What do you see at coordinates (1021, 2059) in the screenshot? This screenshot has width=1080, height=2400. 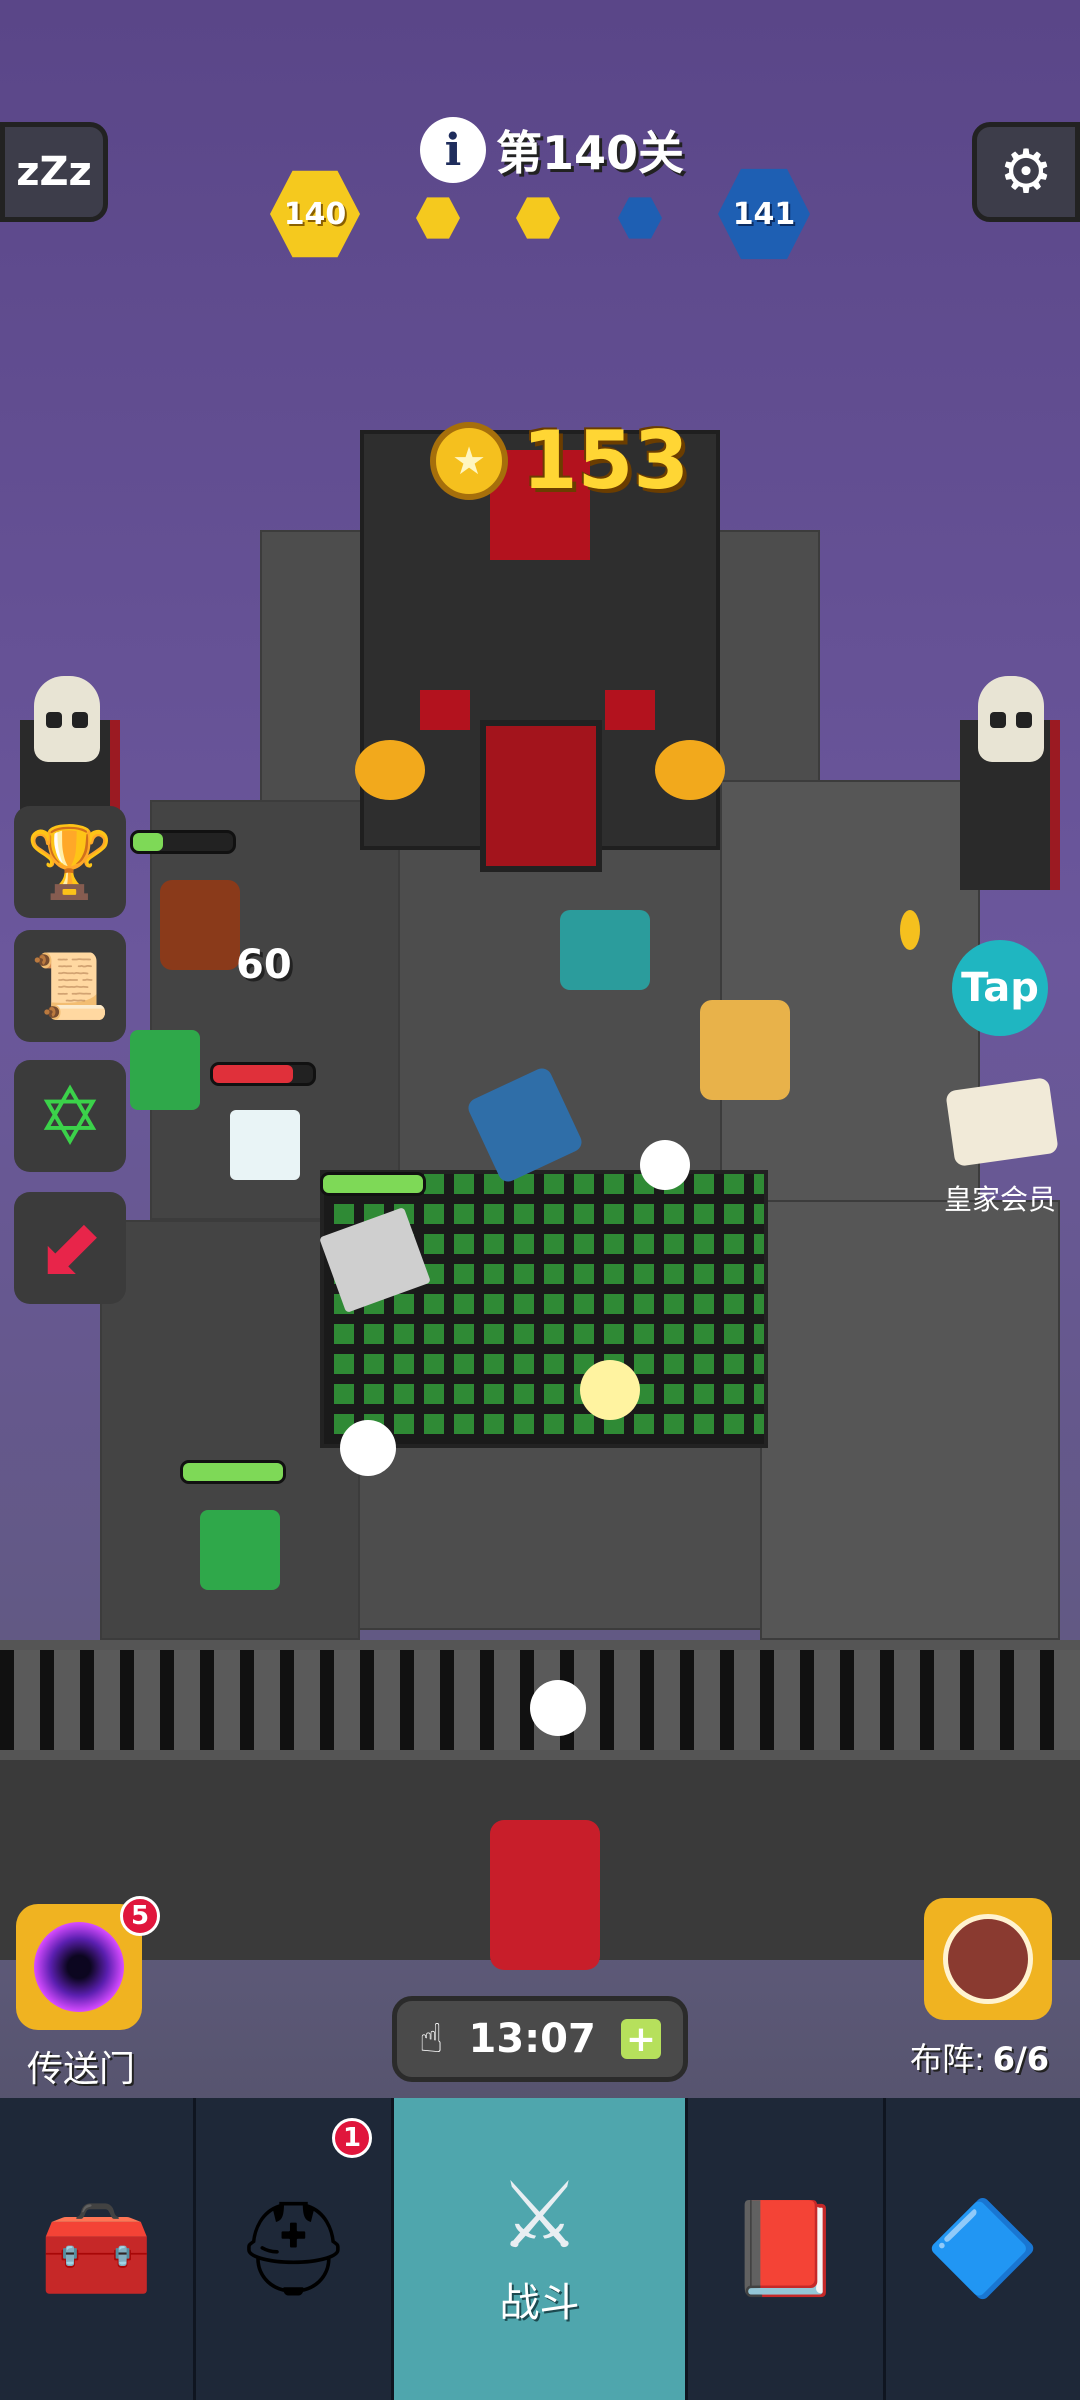 I see `formation-value: 6/6` at bounding box center [1021, 2059].